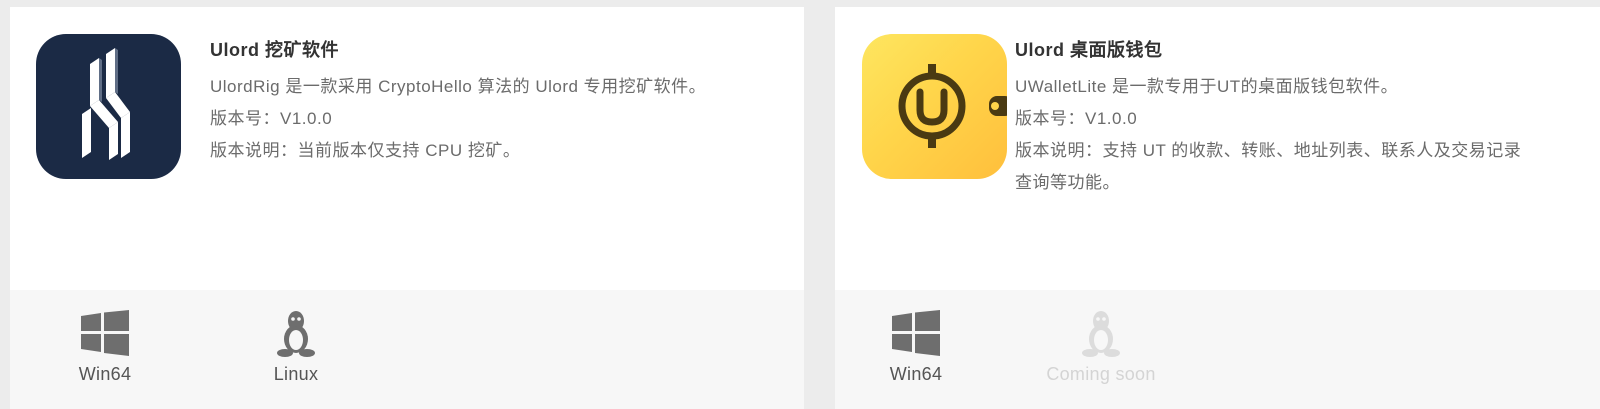  I want to click on download-linux-button: Linux, so click(296, 346).